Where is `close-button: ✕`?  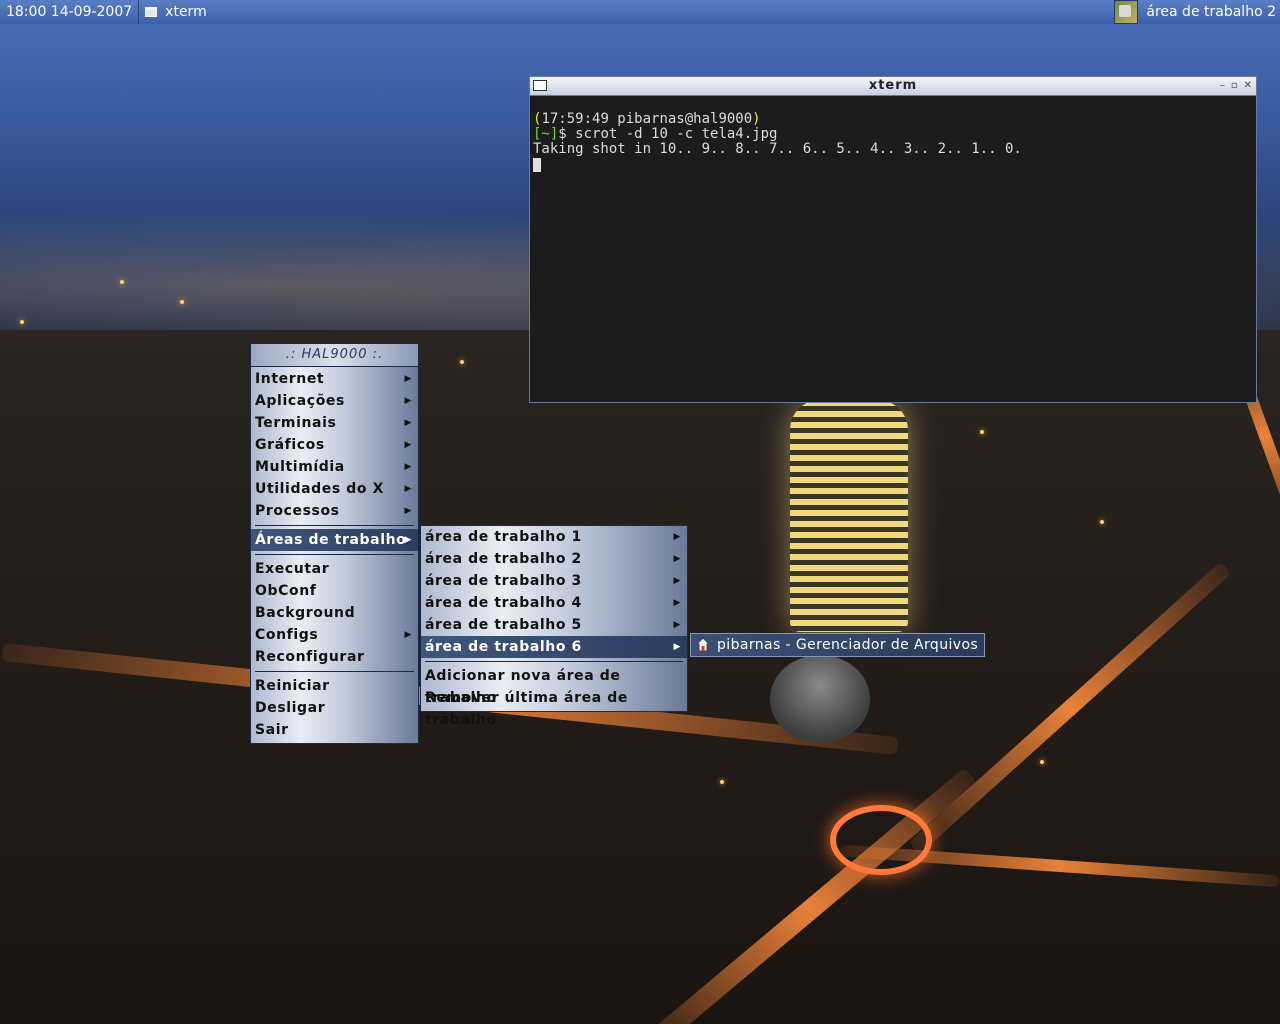 close-button: ✕ is located at coordinates (1248, 86).